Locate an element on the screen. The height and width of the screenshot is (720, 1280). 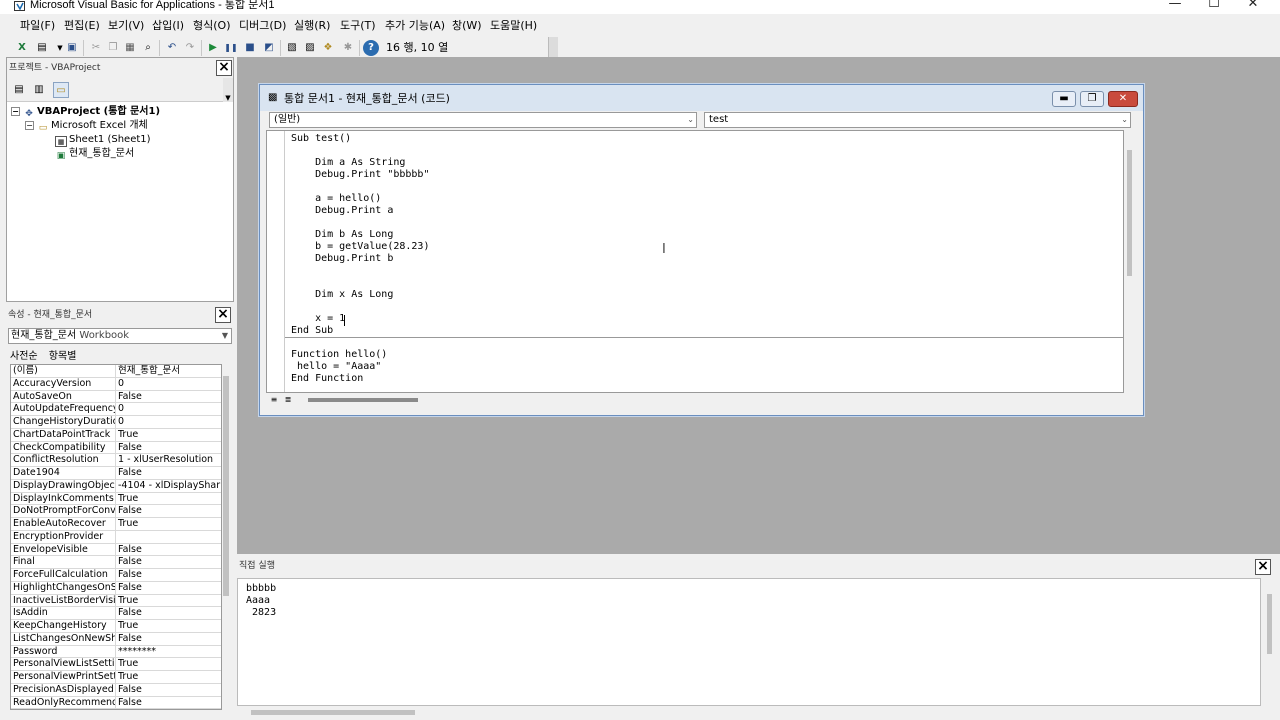
property-row: ChartDataPointTrack True is located at coordinates (116, 435).